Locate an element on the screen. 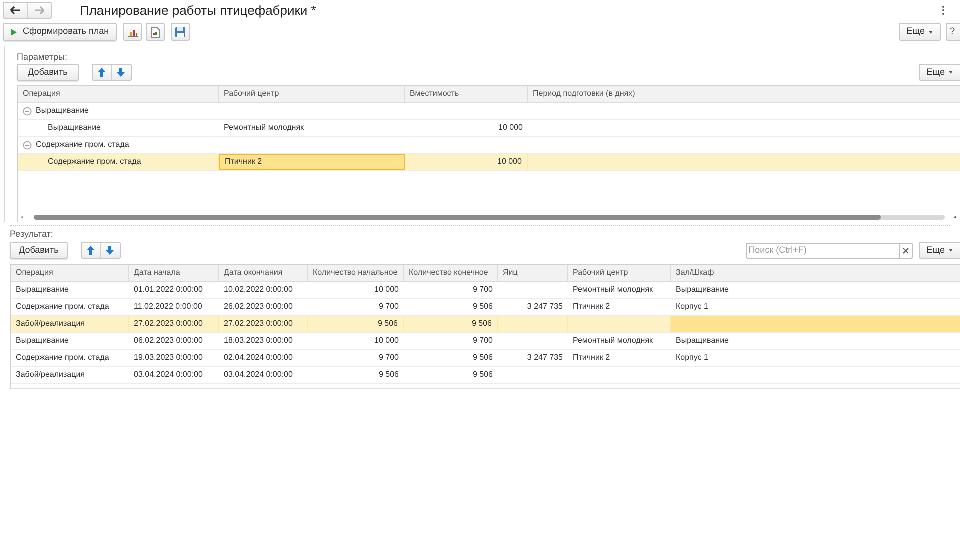 The image size is (960, 560). table-cell: 01.01.2022 0:00:00 is located at coordinates (168, 290).